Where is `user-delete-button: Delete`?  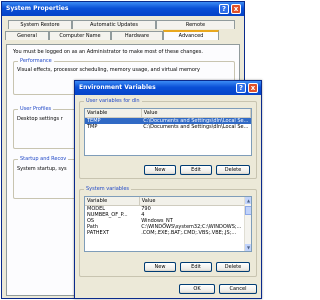 user-delete-button: Delete is located at coordinates (233, 170).